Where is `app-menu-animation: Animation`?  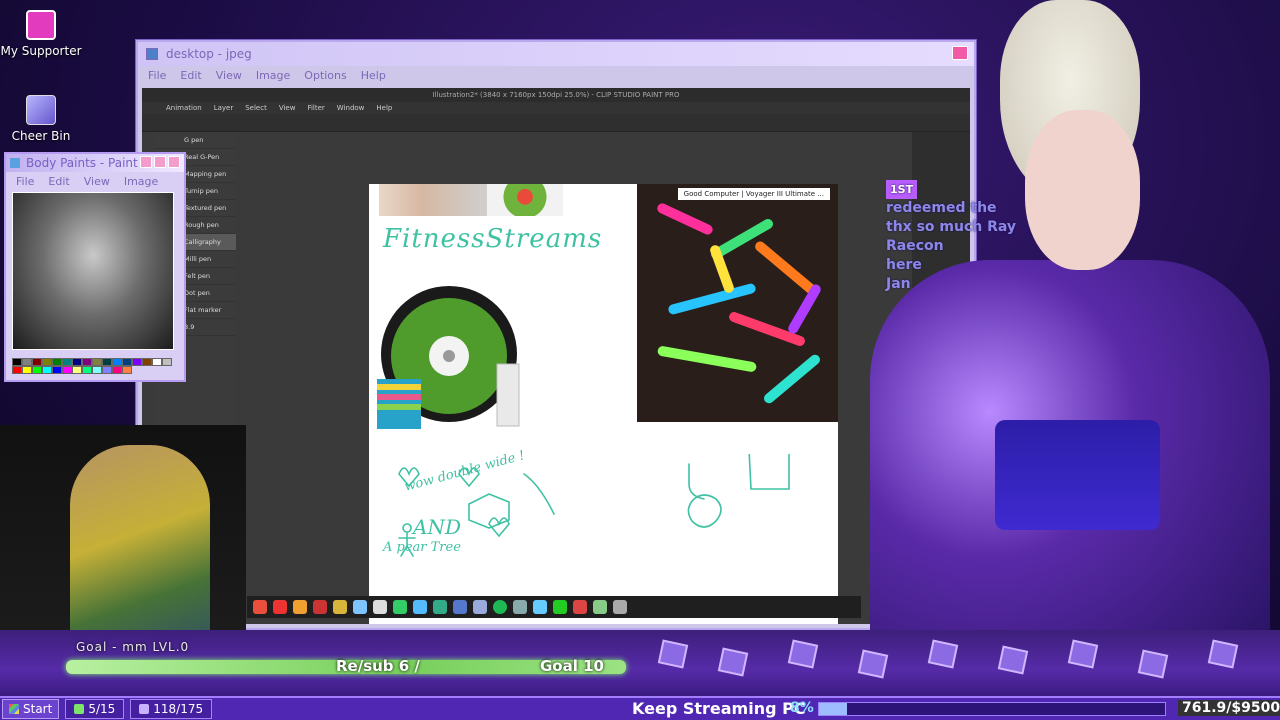
app-menu-animation: Animation is located at coordinates (184, 108).